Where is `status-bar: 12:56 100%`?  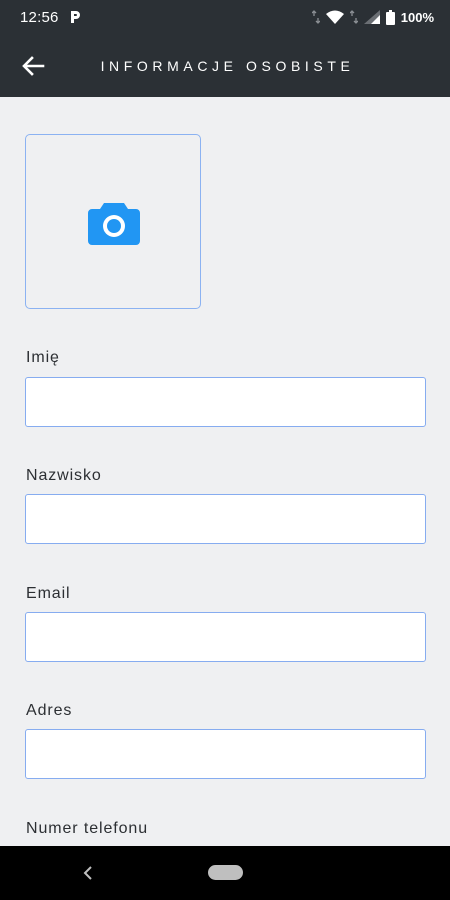 status-bar: 12:56 100% is located at coordinates (225, 17).